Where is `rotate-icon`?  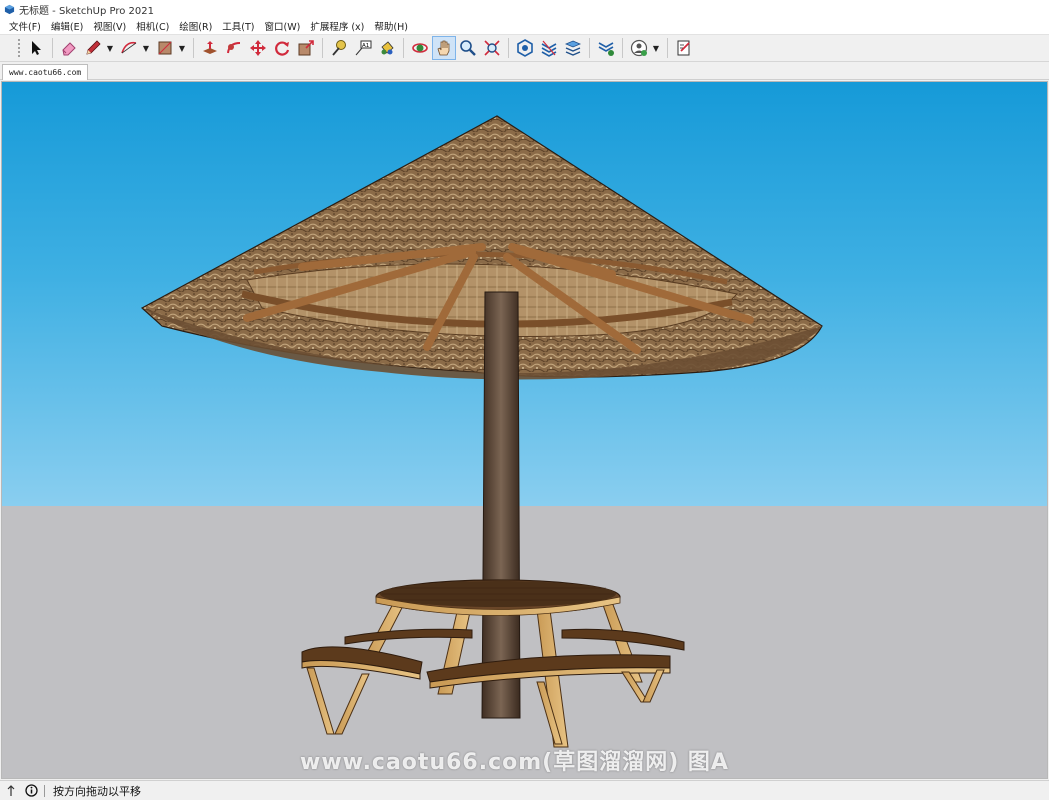 rotate-icon is located at coordinates (282, 48).